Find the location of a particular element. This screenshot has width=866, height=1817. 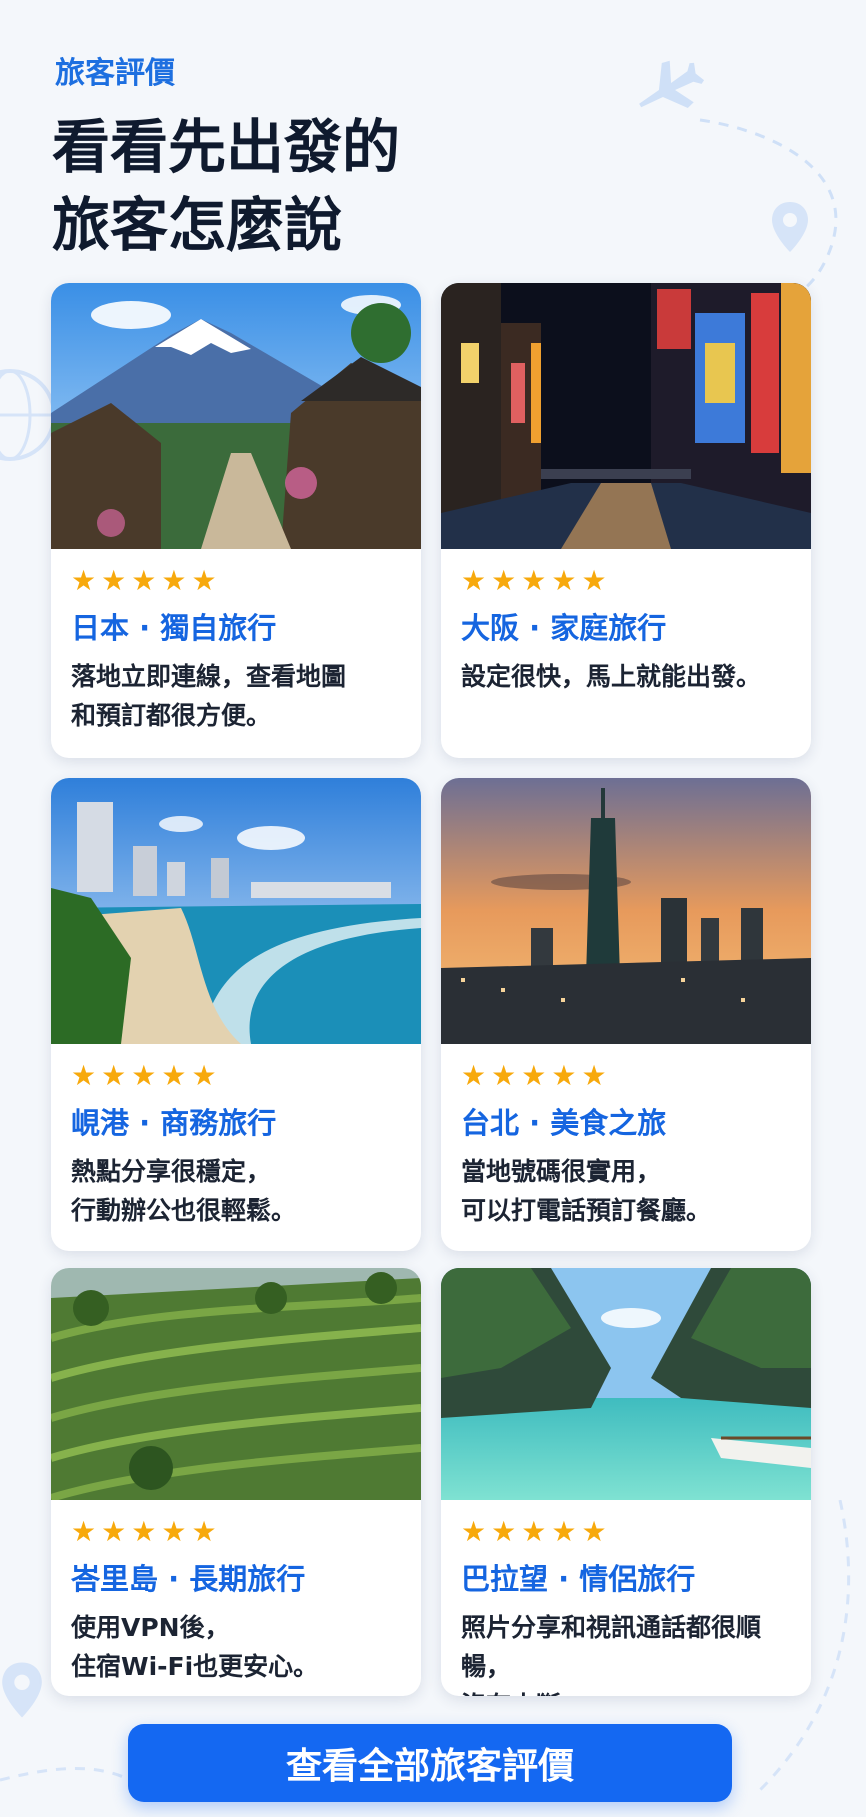

review-card: ★ ★ ★ ★ ★ 峇里島 · 長期旅行 使用VPN後， 住宿Wi-Fi也更安心。 is located at coordinates (236, 1482).